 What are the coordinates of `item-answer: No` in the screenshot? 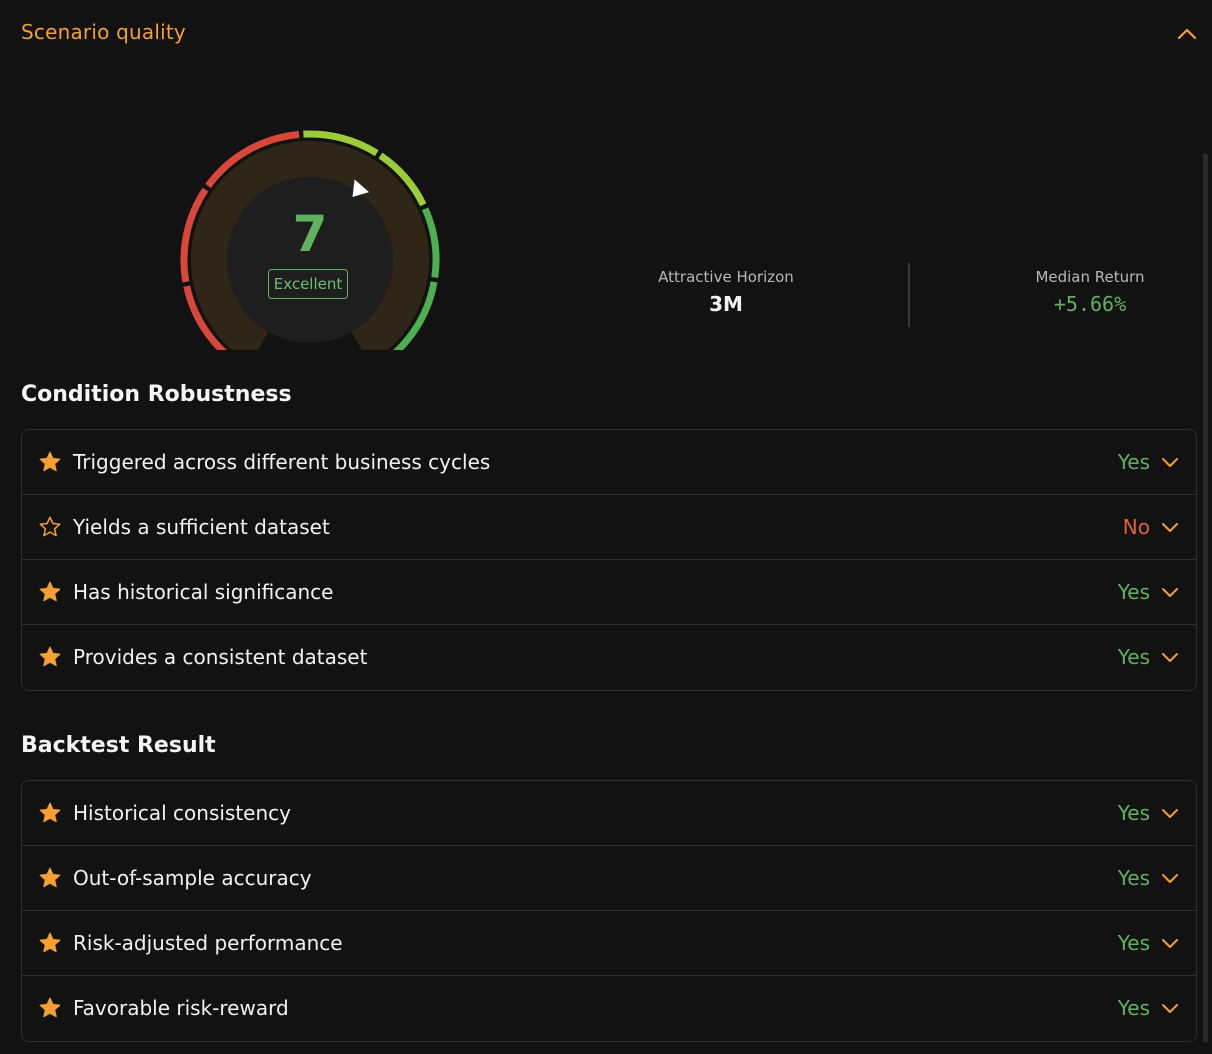 It's located at (1136, 527).